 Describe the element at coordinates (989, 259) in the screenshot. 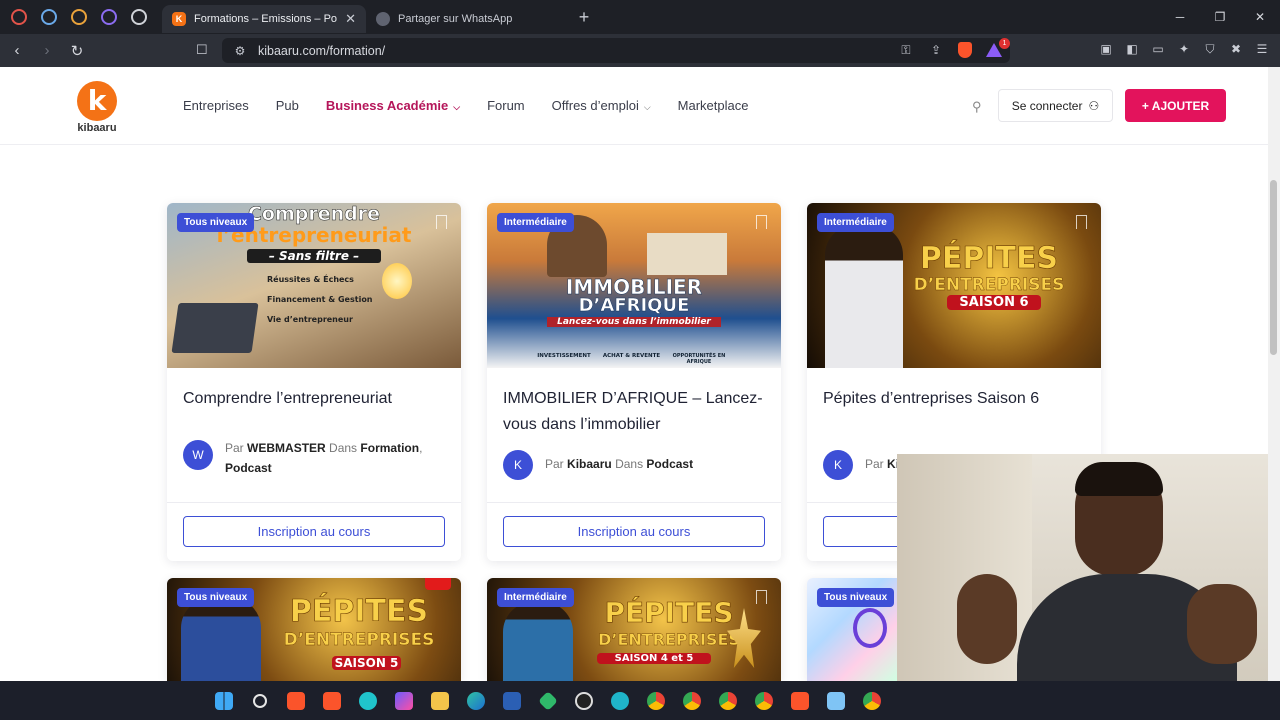

I see `banner-text: PÉPITES` at that location.